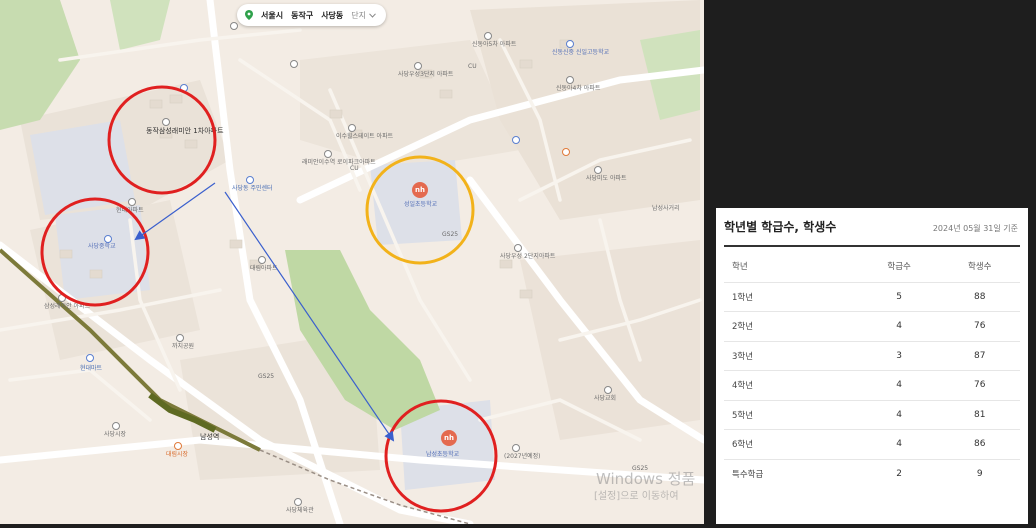 The width and height of the screenshot is (1036, 528). I want to click on breadcrumb-district: 동작구, so click(302, 15).